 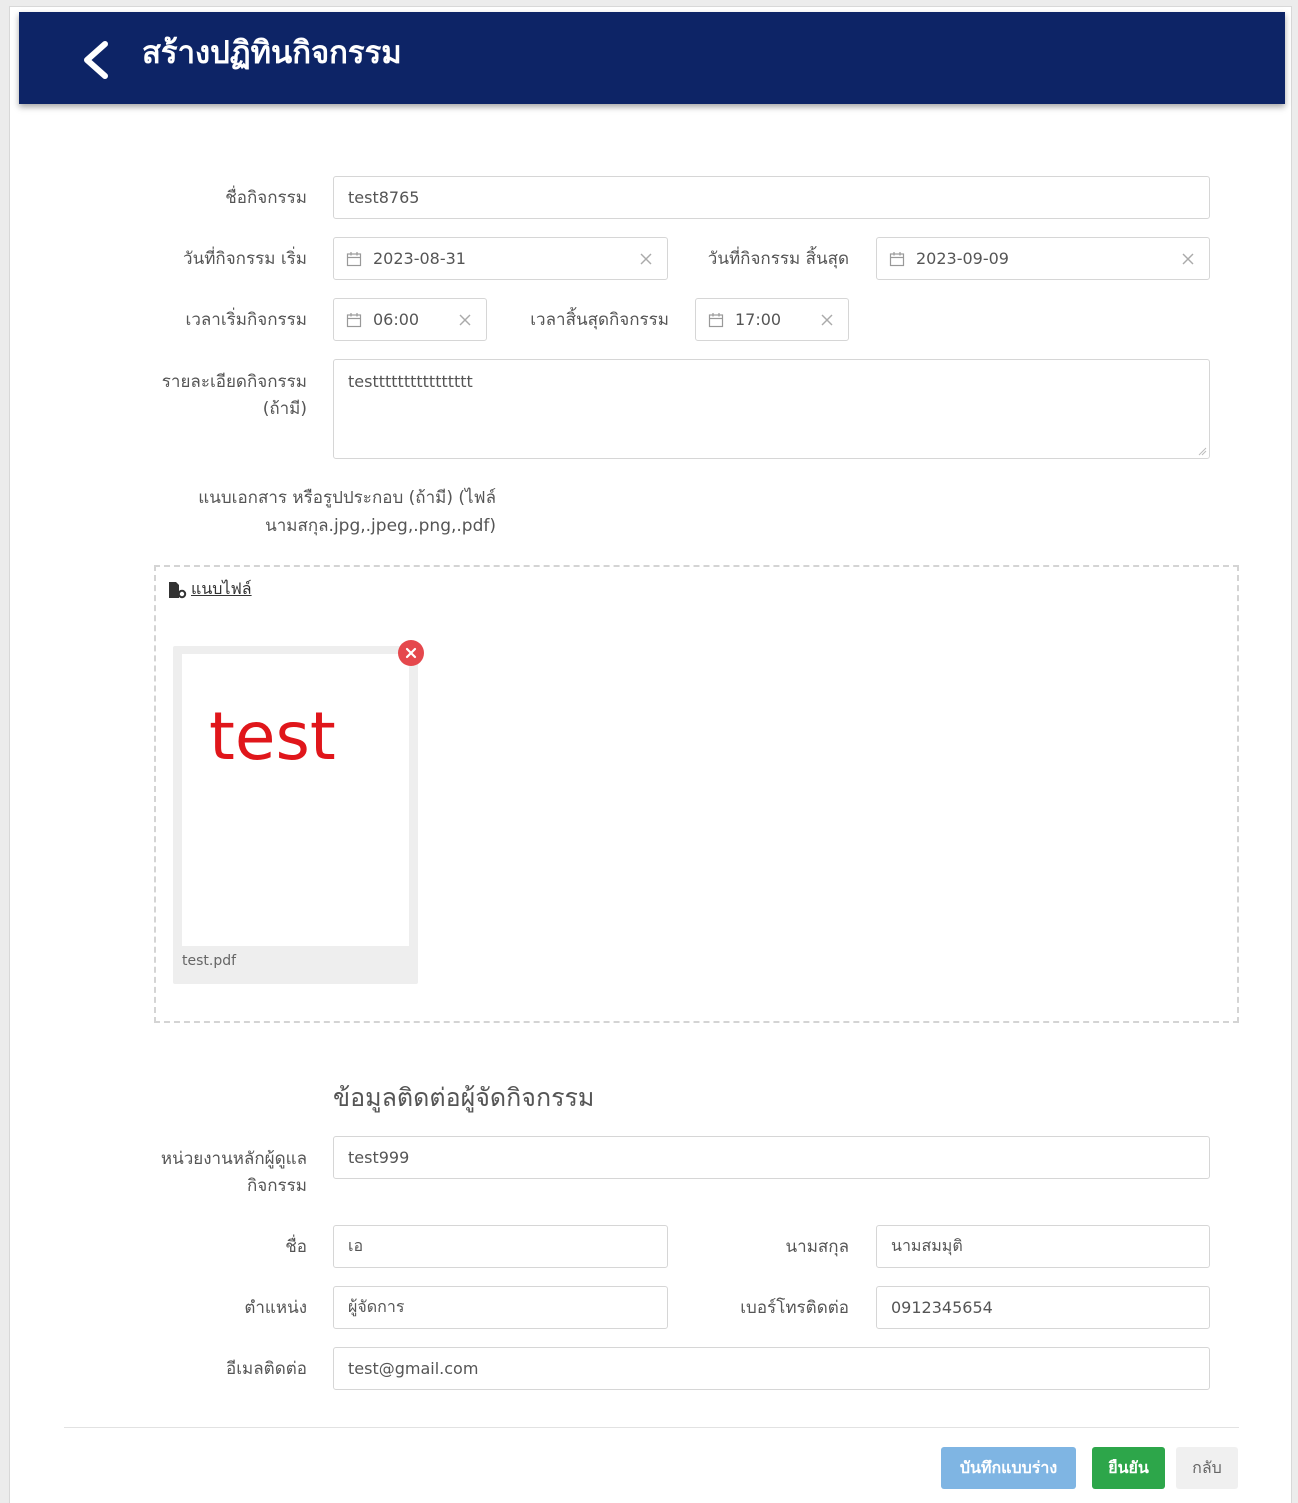 I want to click on attach-file-label: แนบไฟล์, so click(x=221, y=588).